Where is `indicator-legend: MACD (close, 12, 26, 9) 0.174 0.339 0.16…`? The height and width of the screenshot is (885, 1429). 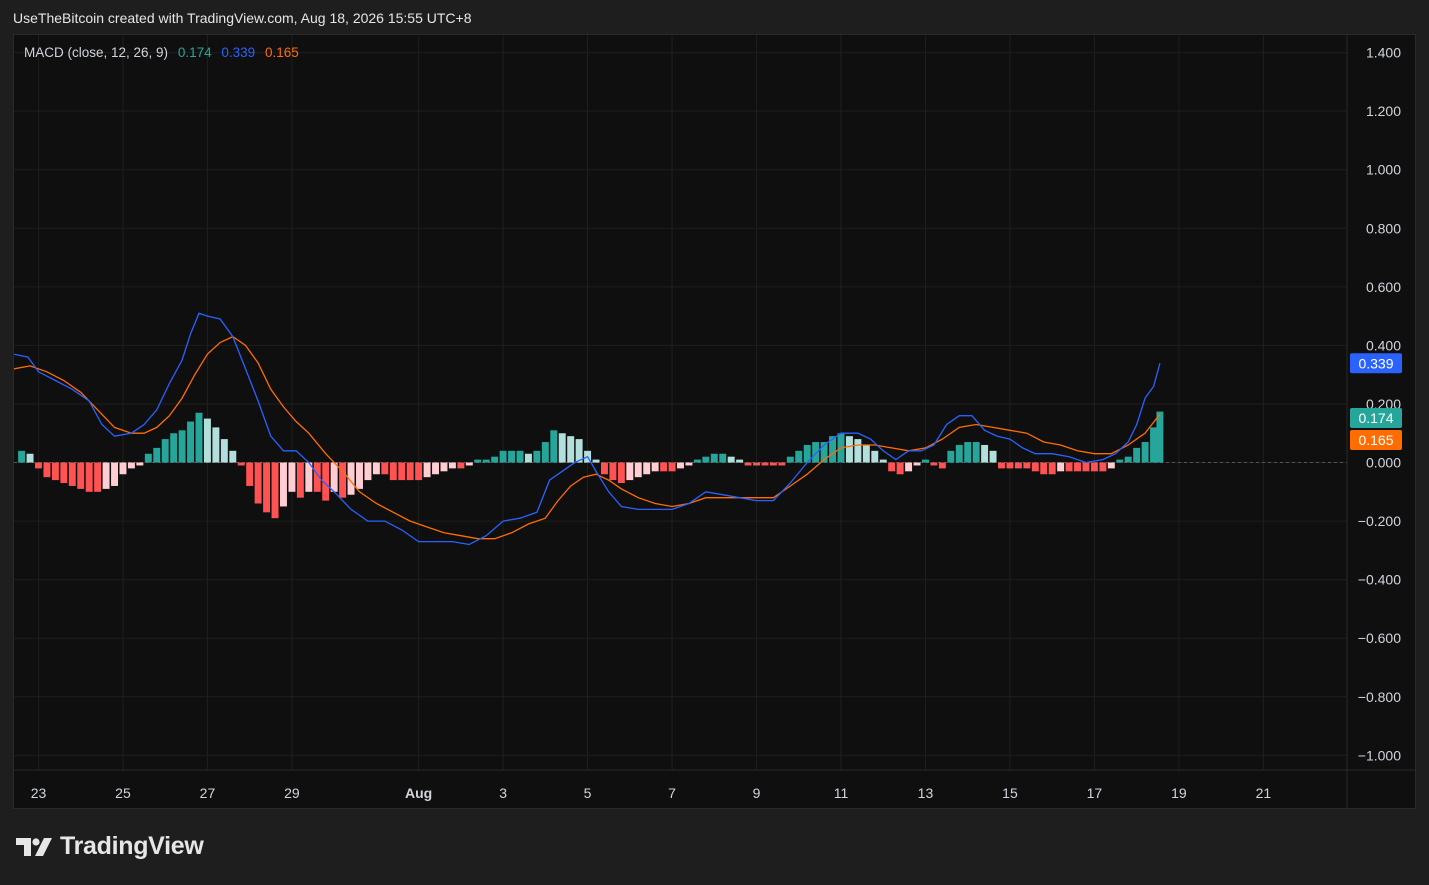 indicator-legend: MACD (close, 12, 26, 9) 0.174 0.339 0.16… is located at coordinates (164, 52).